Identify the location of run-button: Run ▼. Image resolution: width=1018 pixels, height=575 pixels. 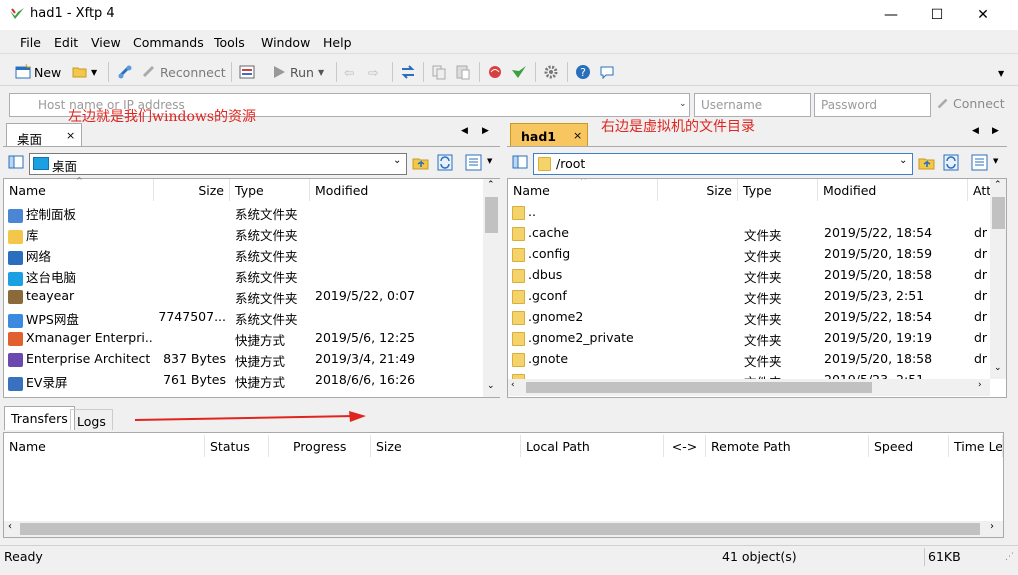
(297, 72).